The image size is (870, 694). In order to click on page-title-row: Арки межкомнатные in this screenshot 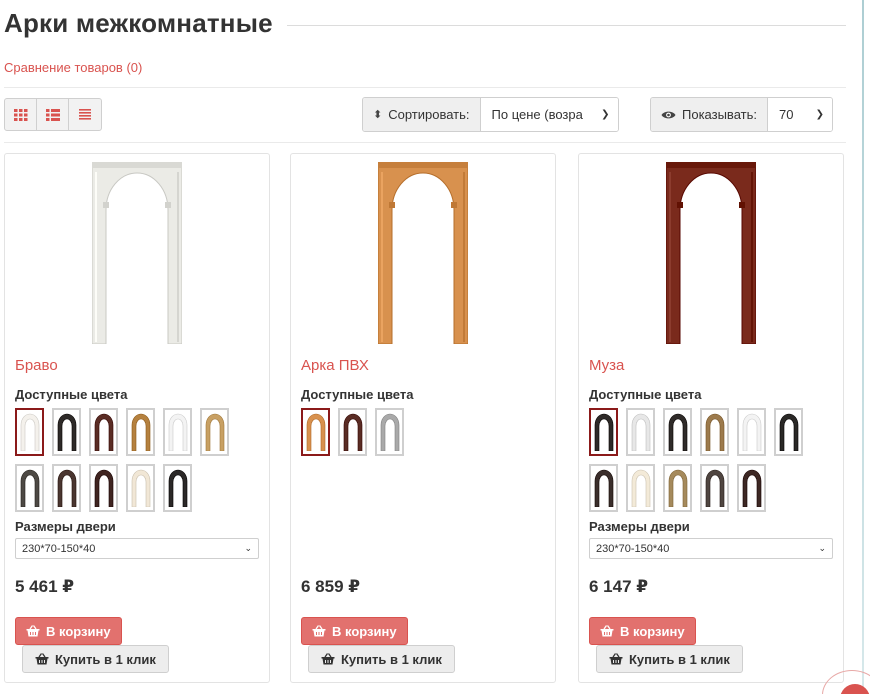, I will do `click(425, 23)`.